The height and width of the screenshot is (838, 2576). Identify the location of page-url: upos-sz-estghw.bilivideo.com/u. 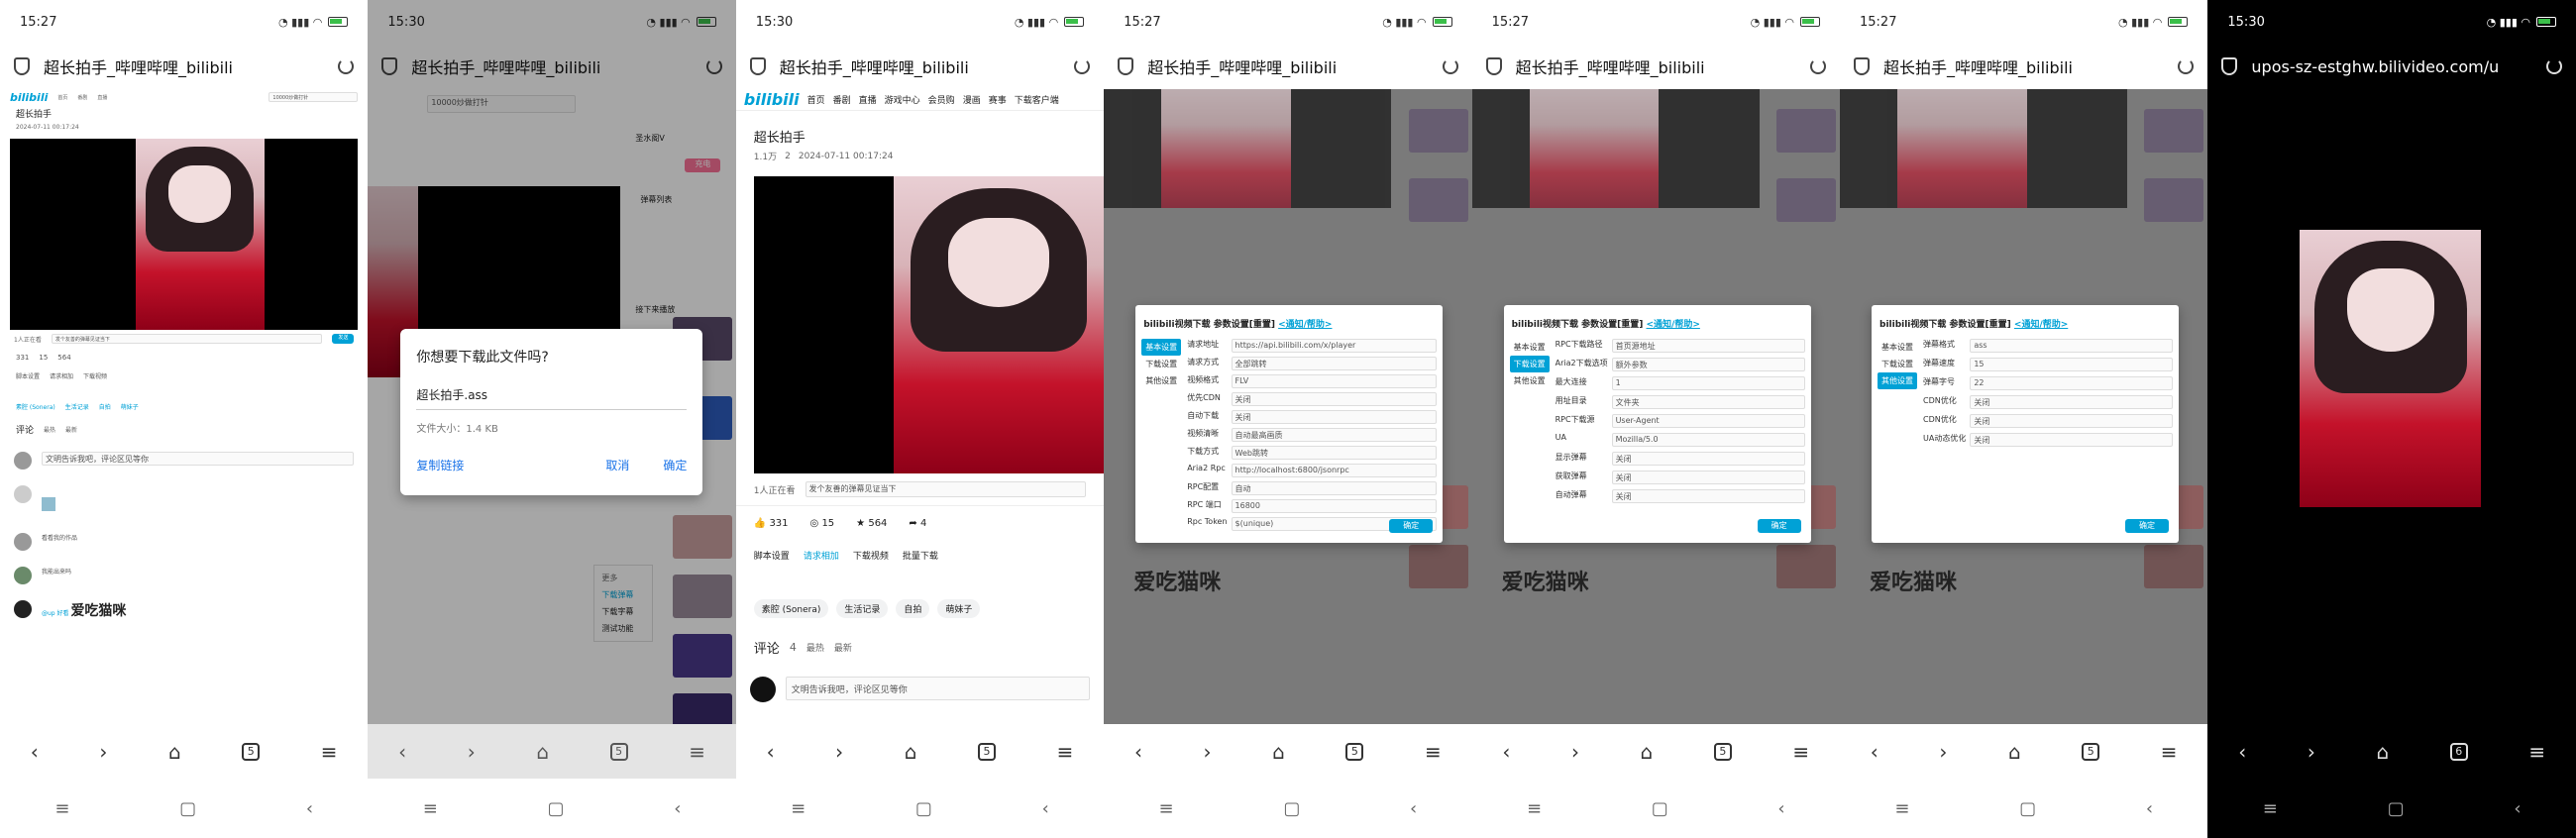
(2391, 66).